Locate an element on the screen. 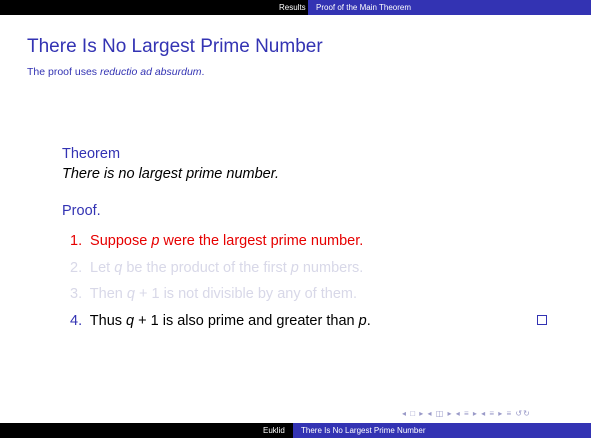  step-text: were the largest prime number. is located at coordinates (261, 241).